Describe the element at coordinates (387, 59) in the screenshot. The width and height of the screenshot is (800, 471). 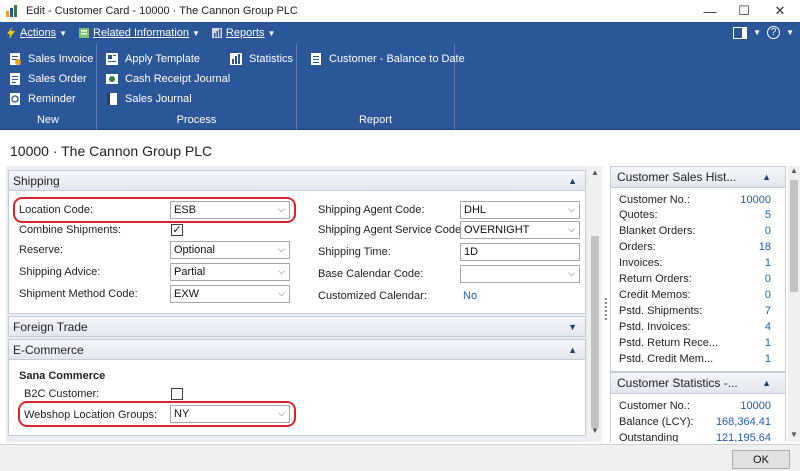
I see `customer-balance-to-date-button: Customer - Balance to Date` at that location.